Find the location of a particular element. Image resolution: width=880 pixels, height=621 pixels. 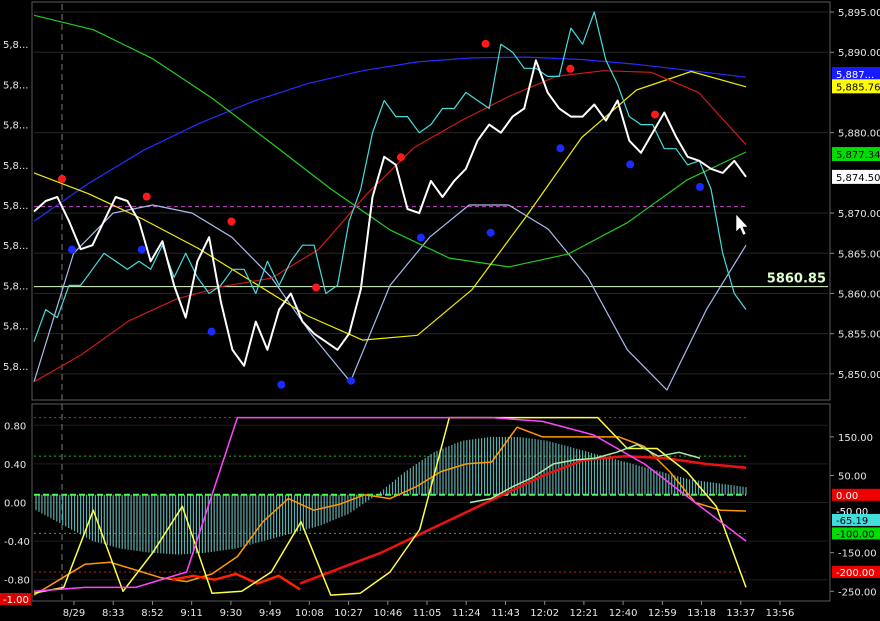

time-axis-label: 9:49 is located at coordinates (270, 613).